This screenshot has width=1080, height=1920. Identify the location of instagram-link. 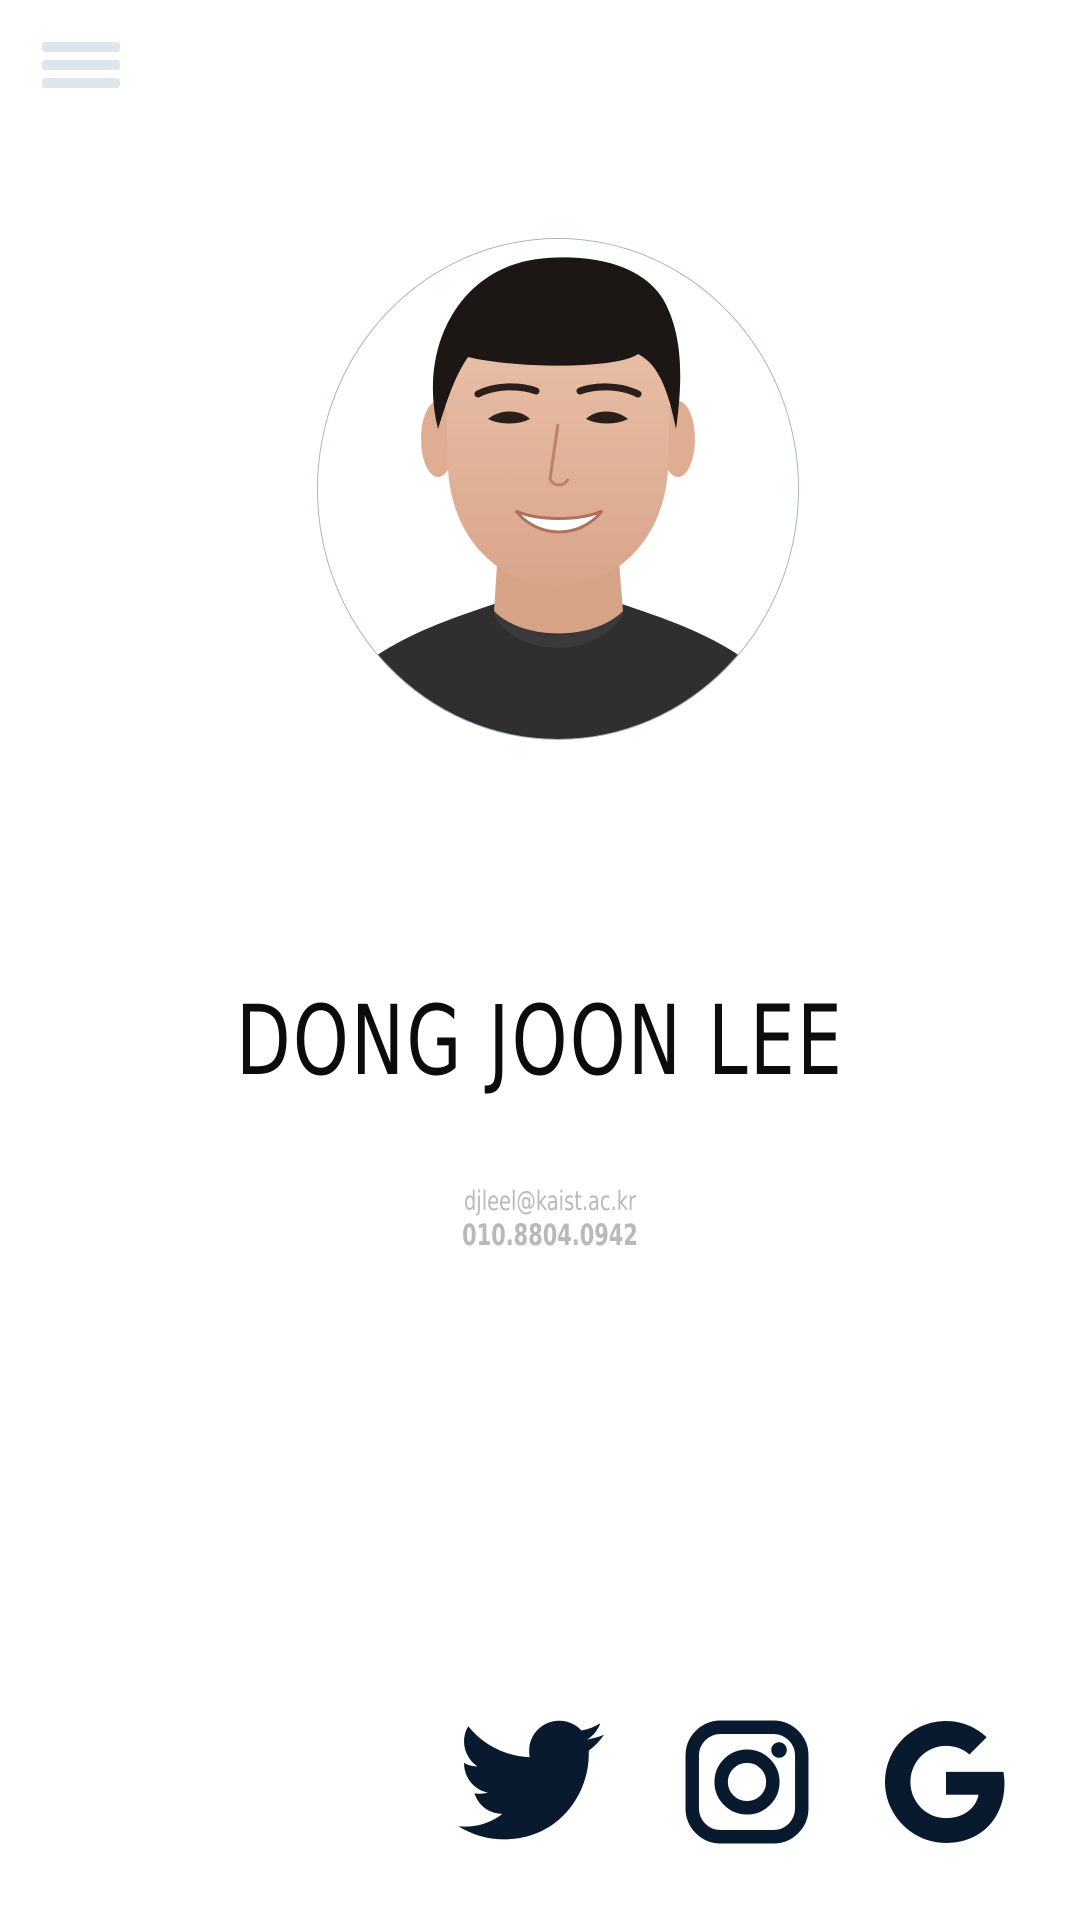
(747, 1782).